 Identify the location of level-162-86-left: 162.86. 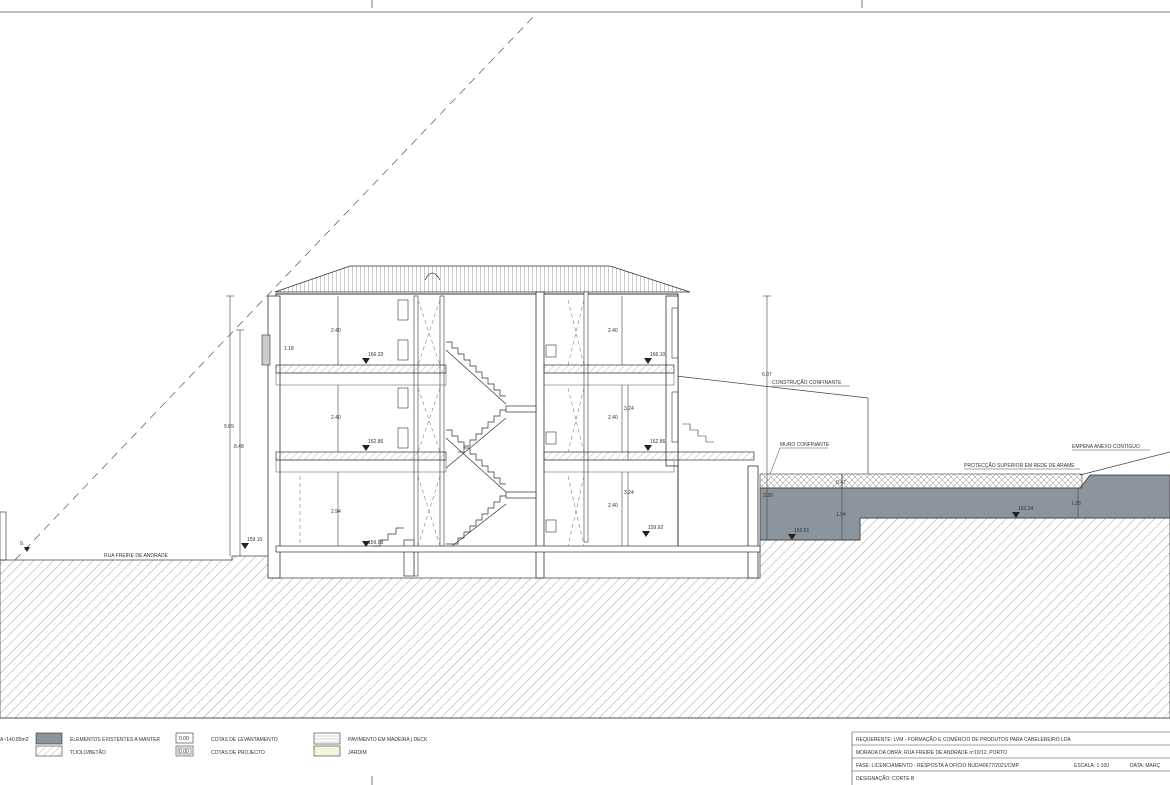
(376, 442).